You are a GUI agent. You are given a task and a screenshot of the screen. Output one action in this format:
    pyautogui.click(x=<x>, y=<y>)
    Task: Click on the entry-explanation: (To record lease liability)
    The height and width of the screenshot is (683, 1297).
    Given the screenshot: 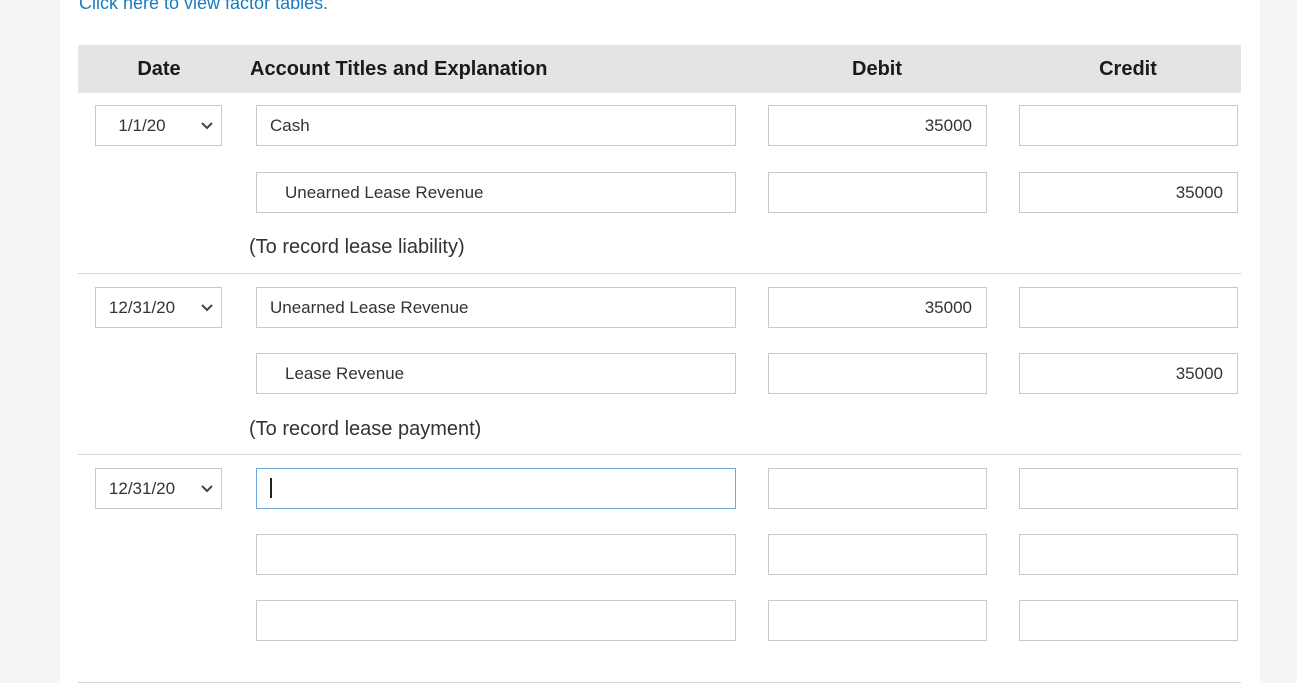 What is the action you would take?
    pyautogui.click(x=357, y=247)
    